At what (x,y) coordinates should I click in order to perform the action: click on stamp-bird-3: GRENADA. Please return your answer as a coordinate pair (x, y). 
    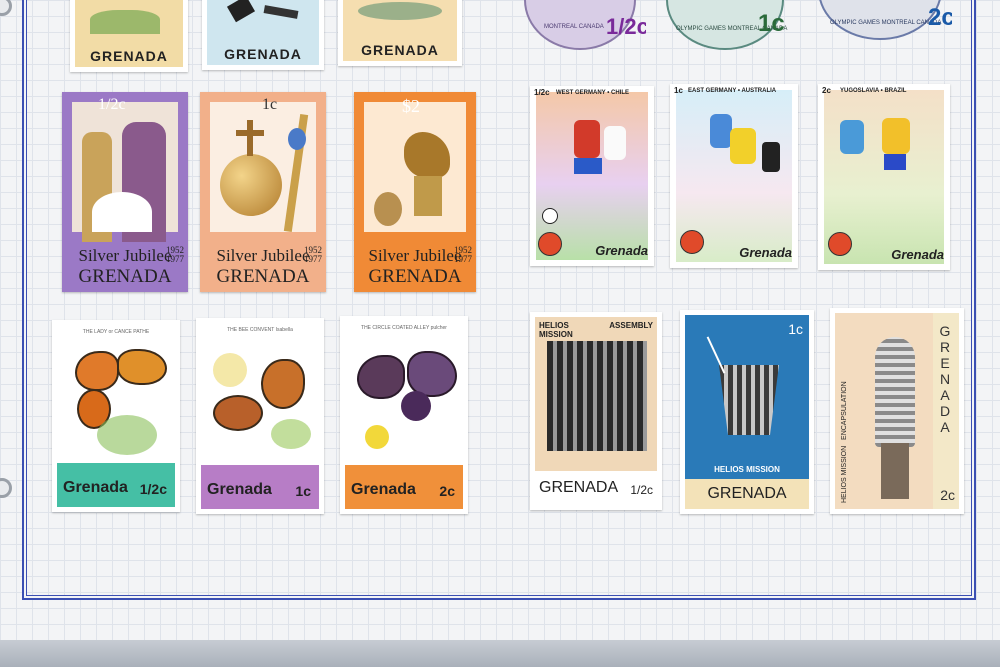
    Looking at the image, I should click on (400, 33).